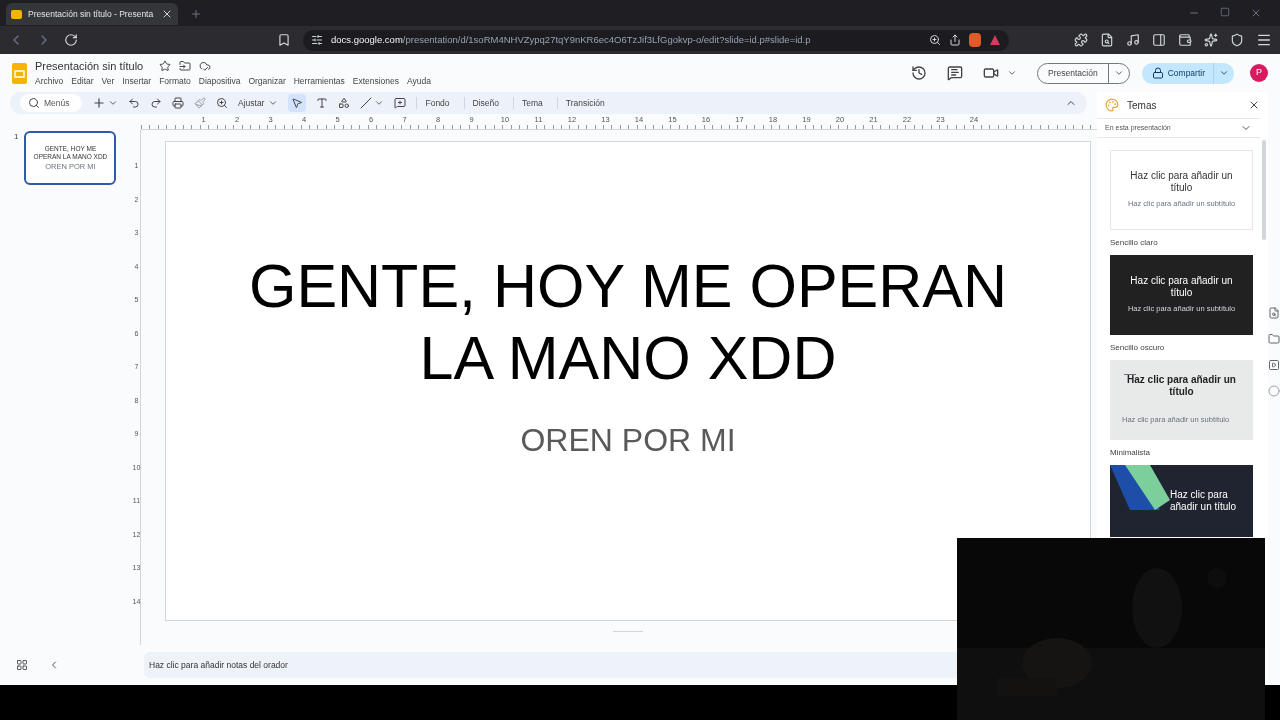  I want to click on undo-icon, so click(134, 103).